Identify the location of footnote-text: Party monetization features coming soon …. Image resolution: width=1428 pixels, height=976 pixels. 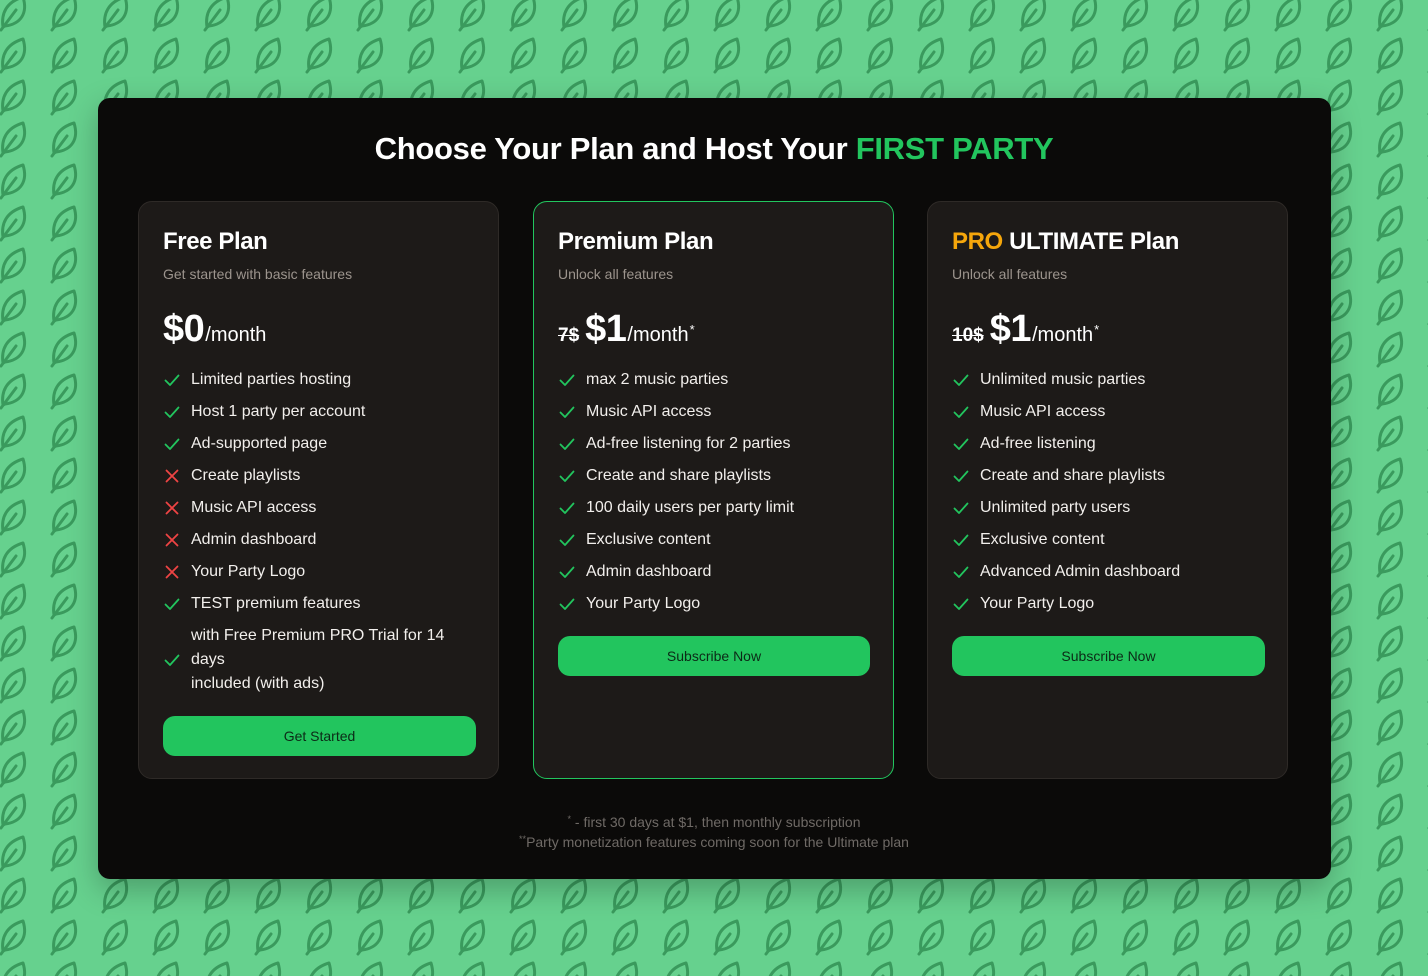
(717, 842).